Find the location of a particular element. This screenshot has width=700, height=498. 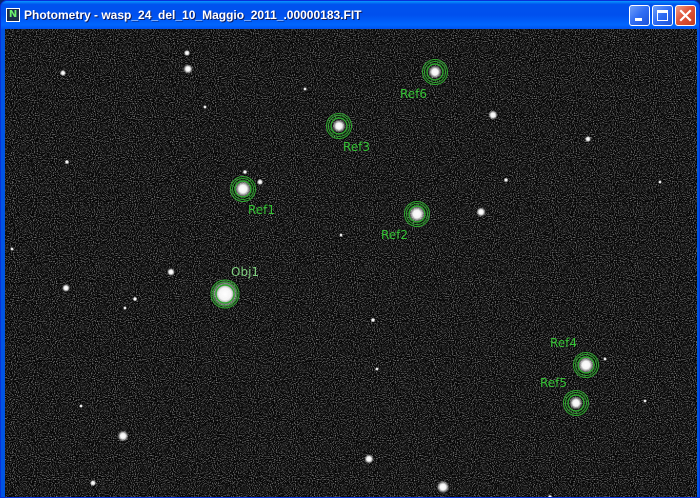

maximize-button is located at coordinates (662, 15).